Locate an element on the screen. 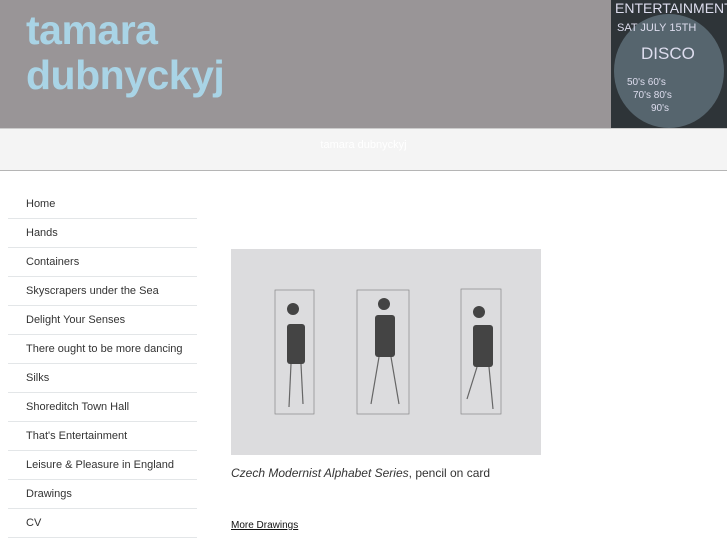  logo-line-1: tamara is located at coordinates (92, 30).